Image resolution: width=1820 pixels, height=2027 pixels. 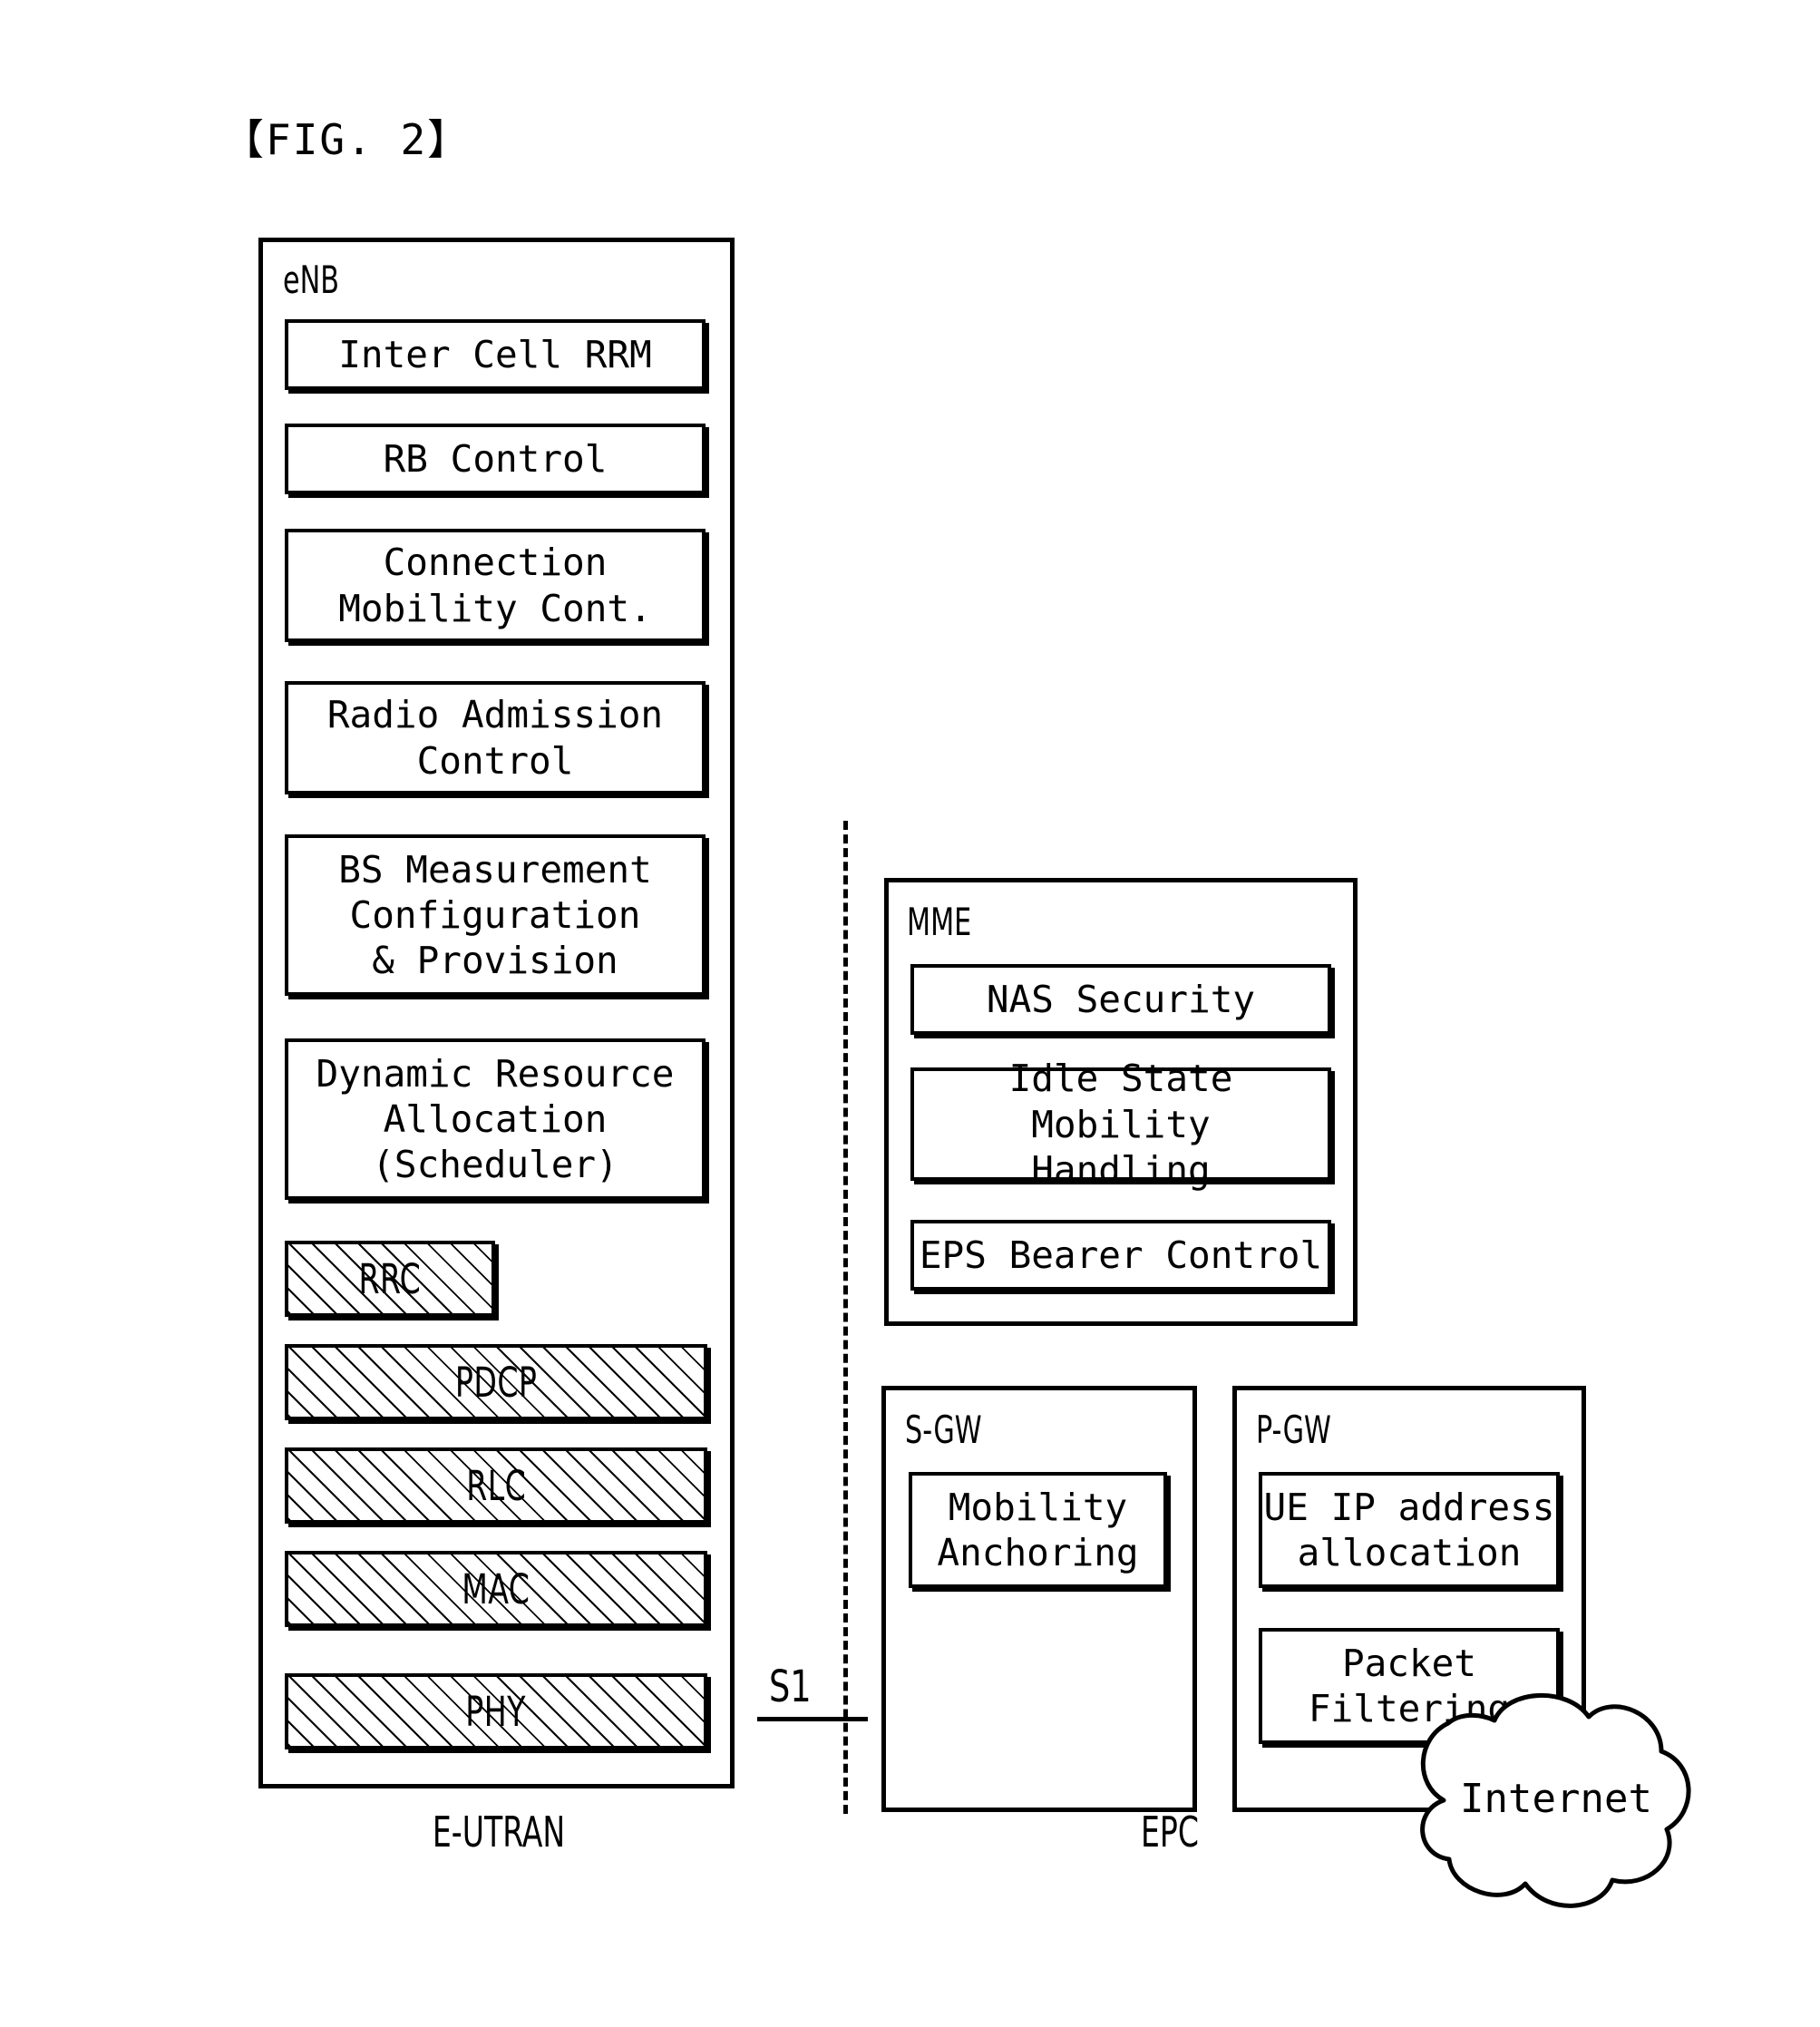 What do you see at coordinates (496, 915) in the screenshot?
I see `enb-function-bs-measurement-configuration-provision: BS Measurement Configuration & Provision` at bounding box center [496, 915].